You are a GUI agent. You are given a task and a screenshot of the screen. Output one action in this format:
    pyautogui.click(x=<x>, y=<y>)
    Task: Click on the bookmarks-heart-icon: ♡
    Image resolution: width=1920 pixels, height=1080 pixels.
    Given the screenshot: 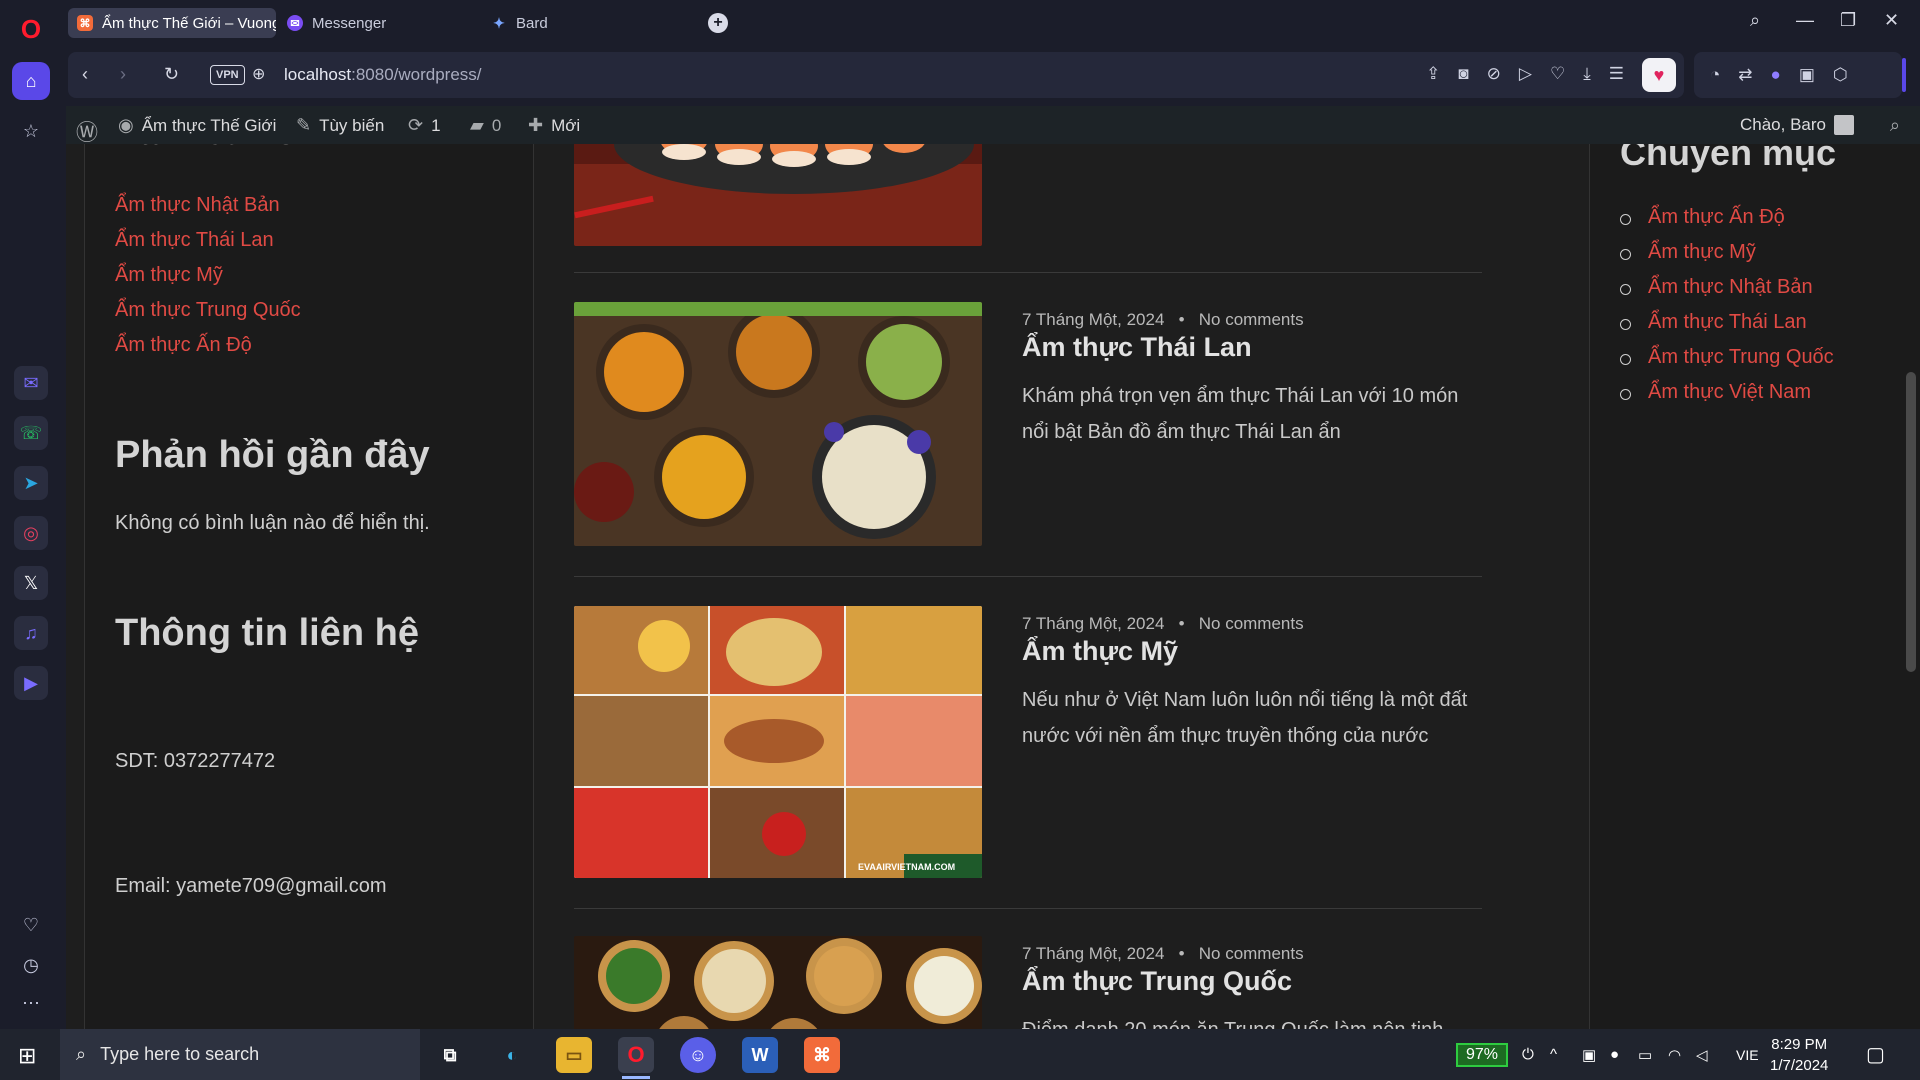 What is the action you would take?
    pyautogui.click(x=31, y=925)
    